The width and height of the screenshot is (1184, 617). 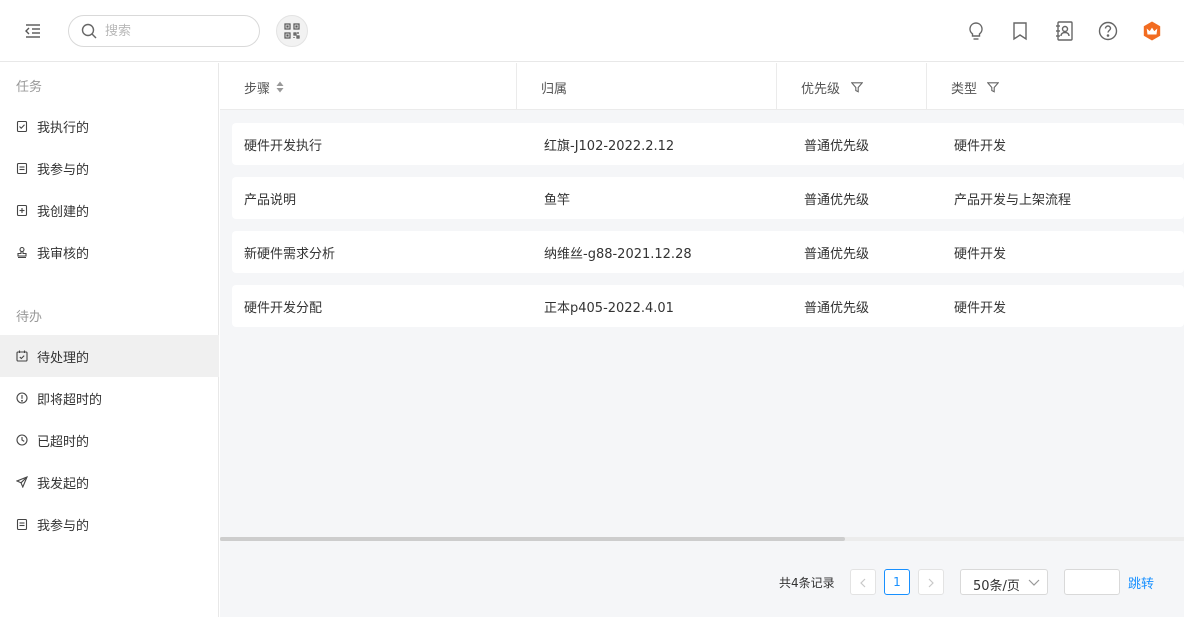 What do you see at coordinates (1141, 582) in the screenshot?
I see `jump-button: 跳转` at bounding box center [1141, 582].